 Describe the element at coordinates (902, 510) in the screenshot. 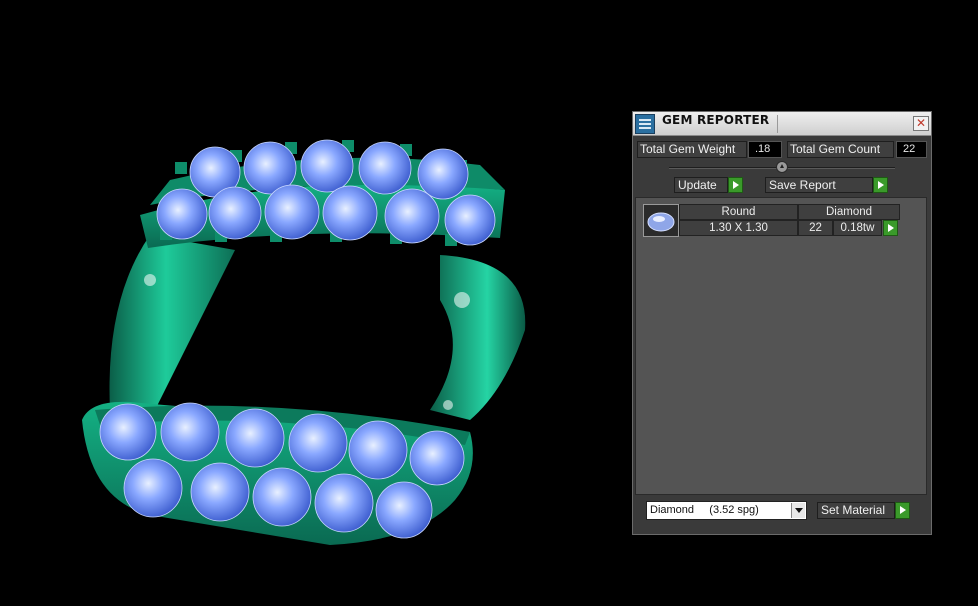

I see `set-material-arrow-icon` at that location.